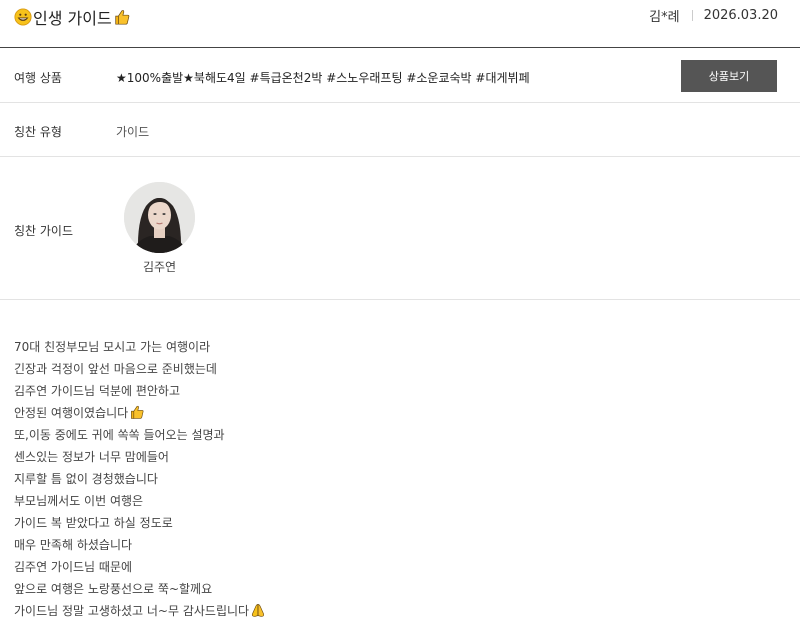 This screenshot has height=622, width=800. I want to click on review-line: 가이드 복 받았다고 하실 정도로, so click(93, 522).